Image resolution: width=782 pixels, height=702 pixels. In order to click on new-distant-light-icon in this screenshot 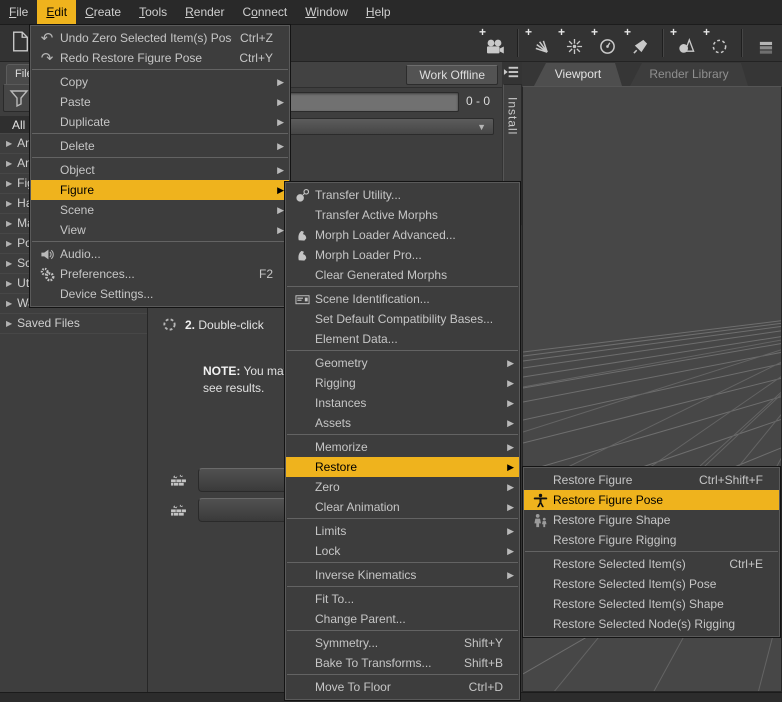, I will do `click(538, 40)`.